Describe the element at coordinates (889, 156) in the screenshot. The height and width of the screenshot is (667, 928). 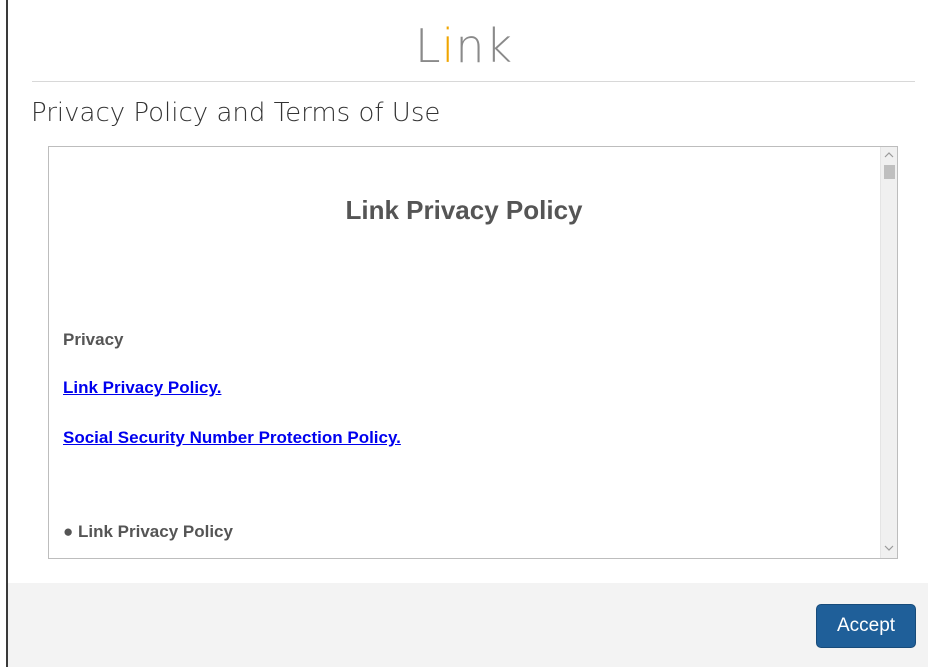
I see `chevron-up-icon` at that location.